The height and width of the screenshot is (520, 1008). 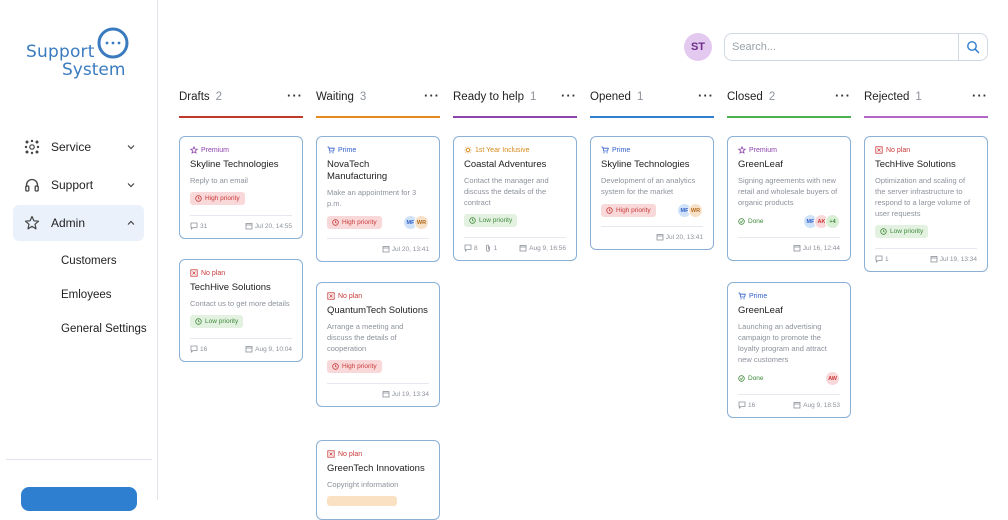 I want to click on check-circle-icon, so click(x=741, y=378).